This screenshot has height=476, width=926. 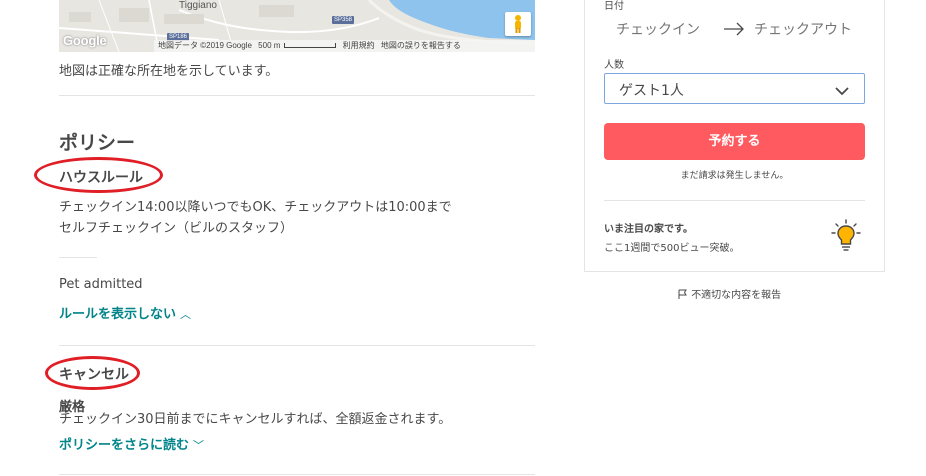 What do you see at coordinates (651, 91) in the screenshot?
I see `guests-select-value: ゲスト1人` at bounding box center [651, 91].